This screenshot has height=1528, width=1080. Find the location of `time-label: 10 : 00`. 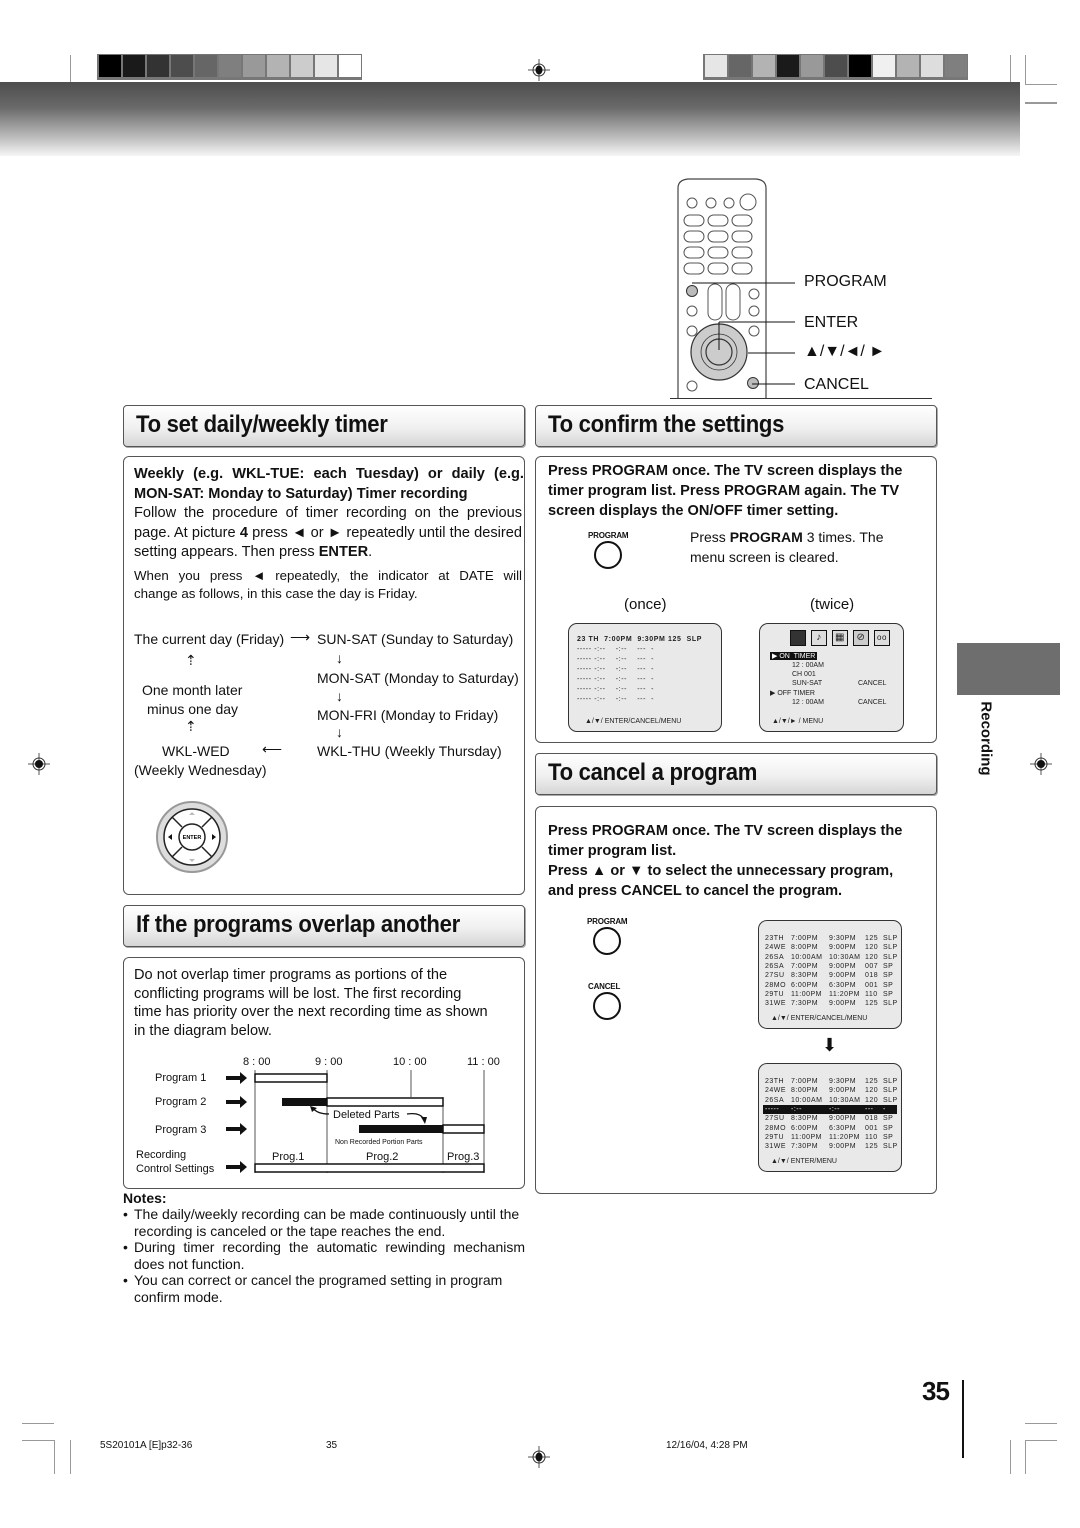

time-label: 10 : 00 is located at coordinates (410, 1062).